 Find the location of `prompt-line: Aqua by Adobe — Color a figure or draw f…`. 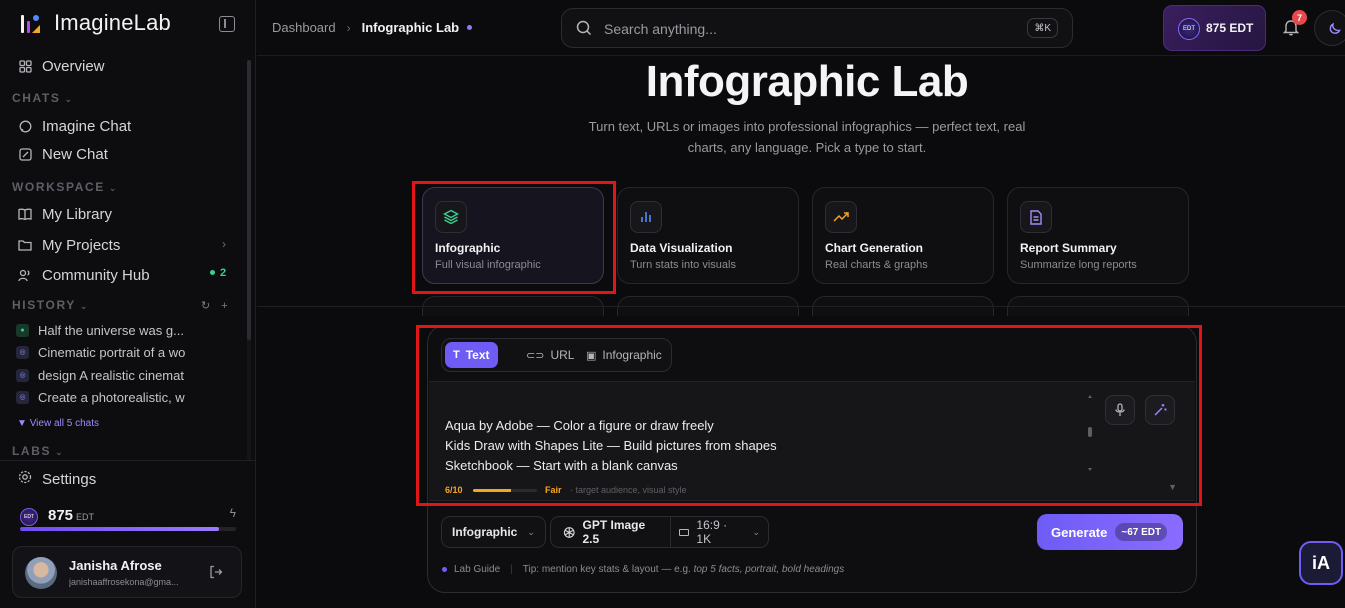

prompt-line: Aqua by Adobe — Color a figure or draw f… is located at coordinates (579, 425).